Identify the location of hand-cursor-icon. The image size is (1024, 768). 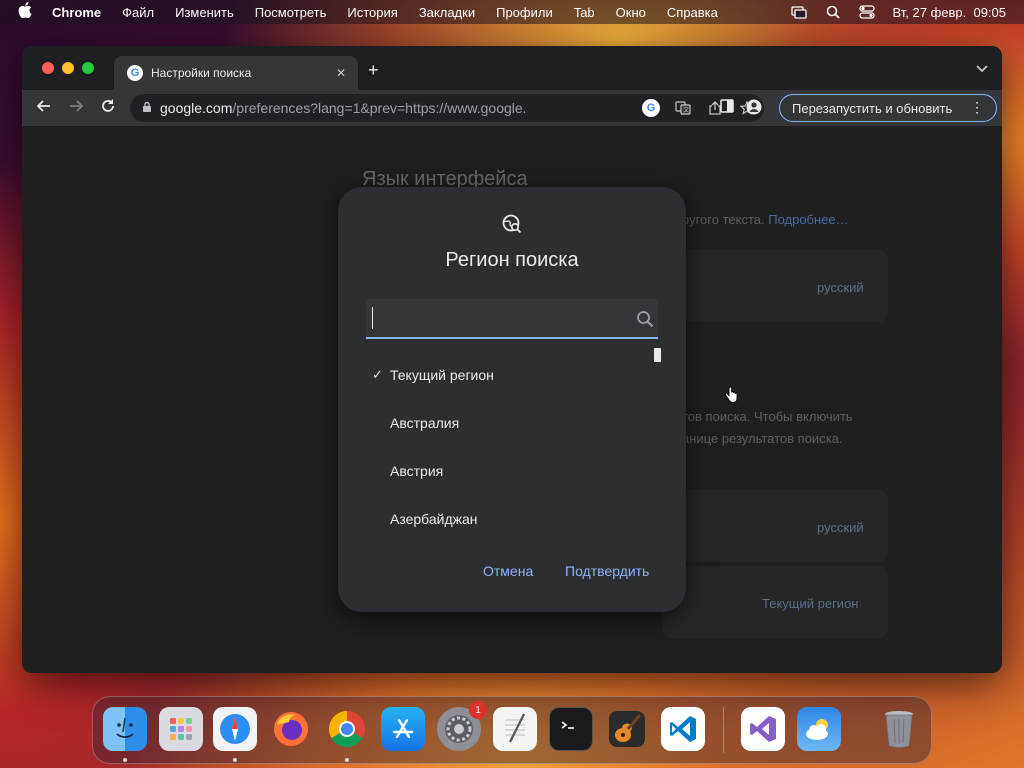
(731, 397).